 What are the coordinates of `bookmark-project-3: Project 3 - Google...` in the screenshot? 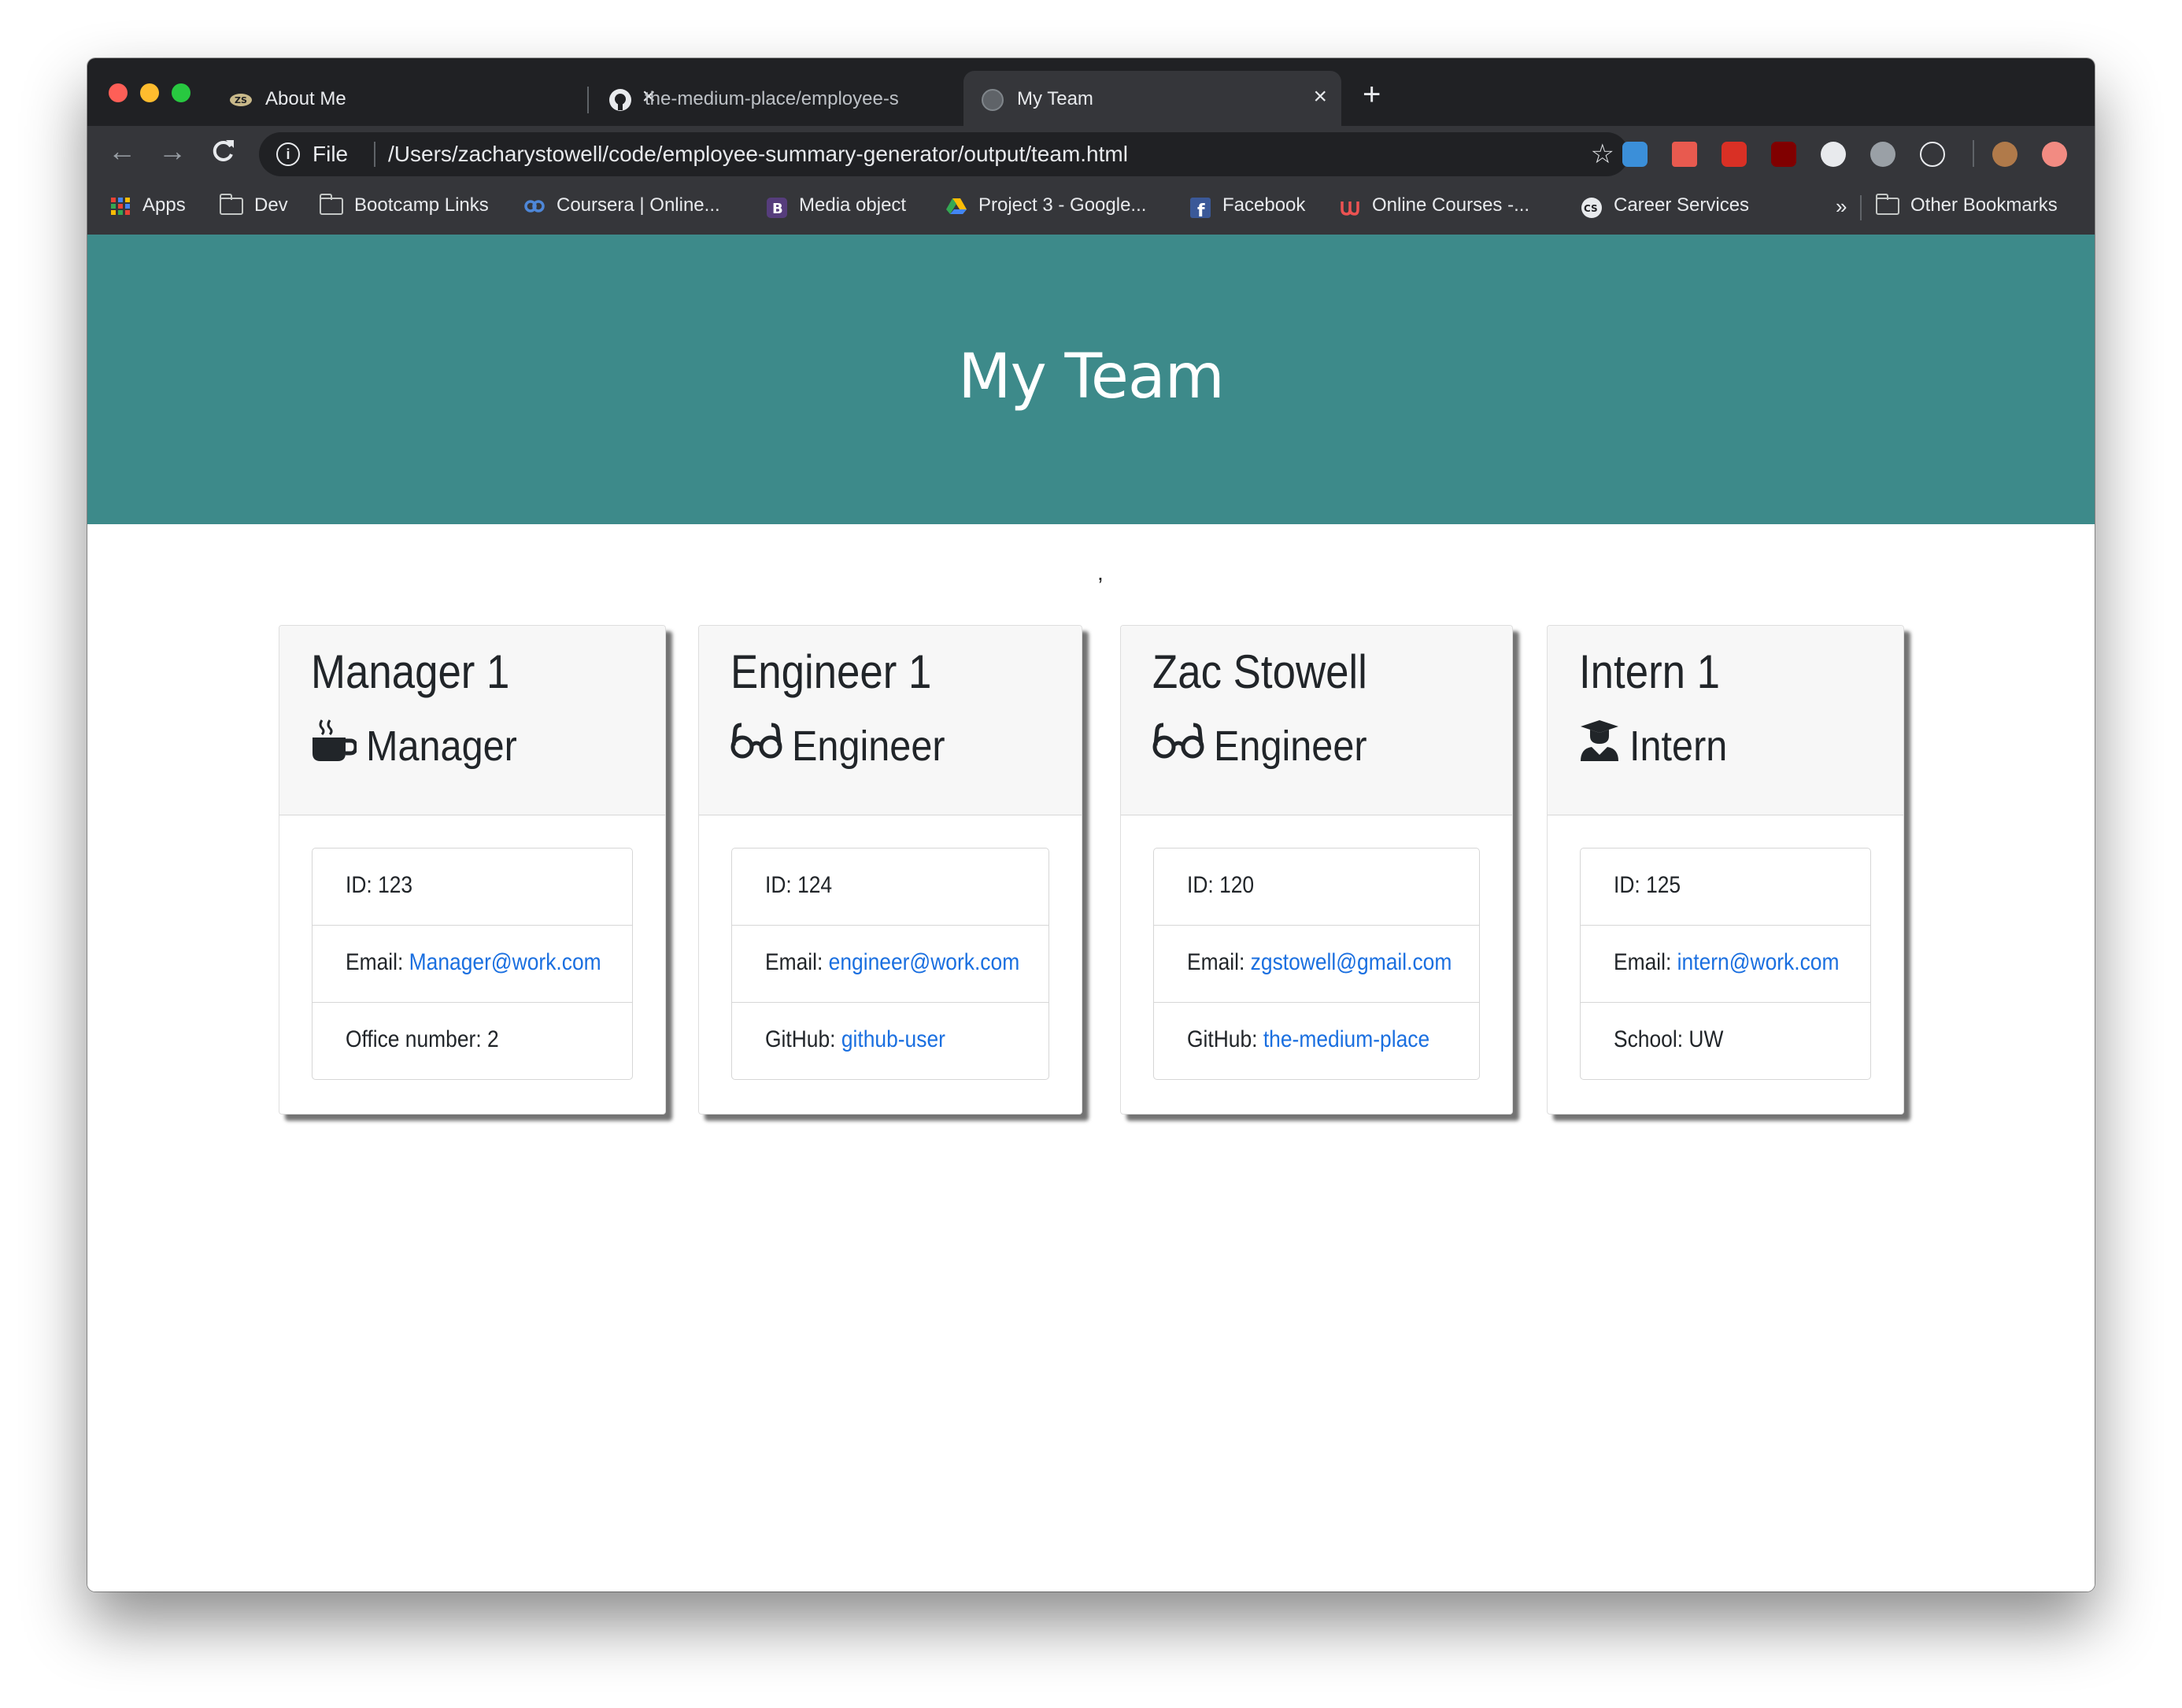 It's located at (1045, 205).